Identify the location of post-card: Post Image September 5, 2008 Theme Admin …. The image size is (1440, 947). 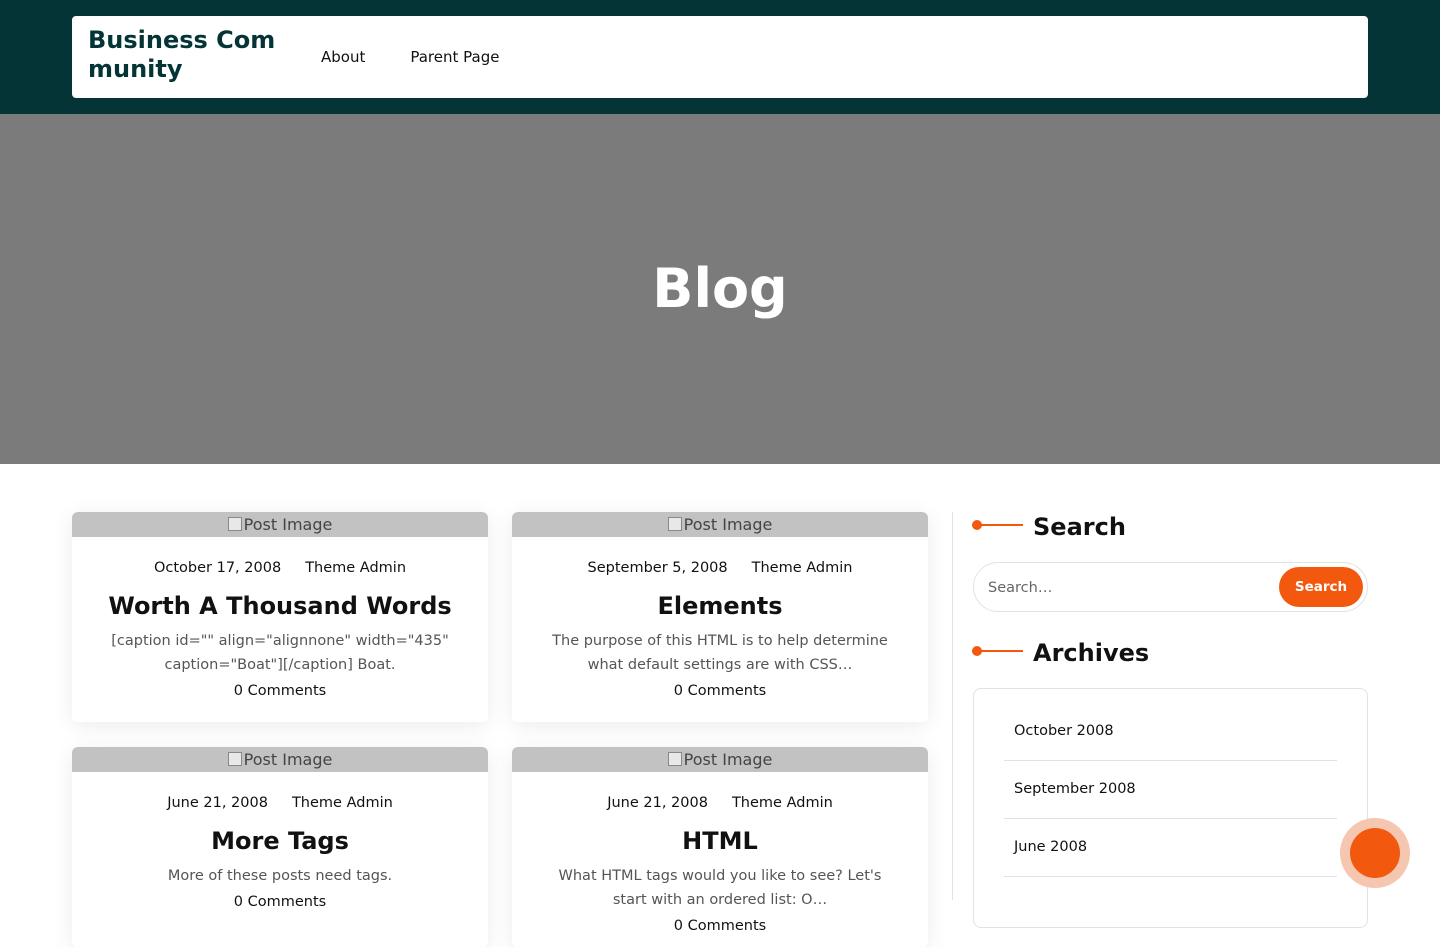
(720, 617).